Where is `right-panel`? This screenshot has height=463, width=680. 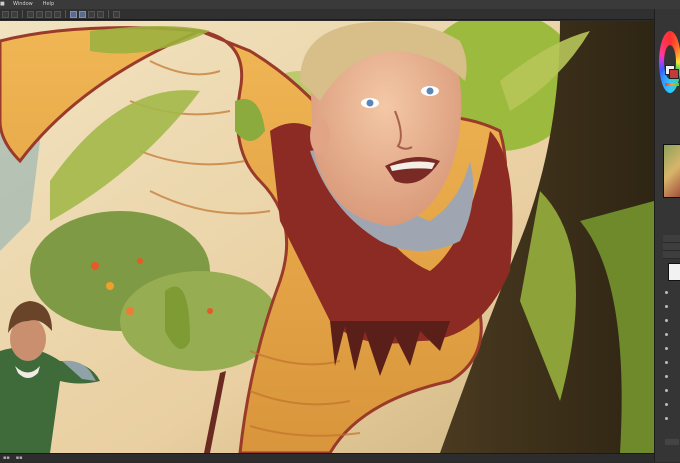
right-panel is located at coordinates (667, 235).